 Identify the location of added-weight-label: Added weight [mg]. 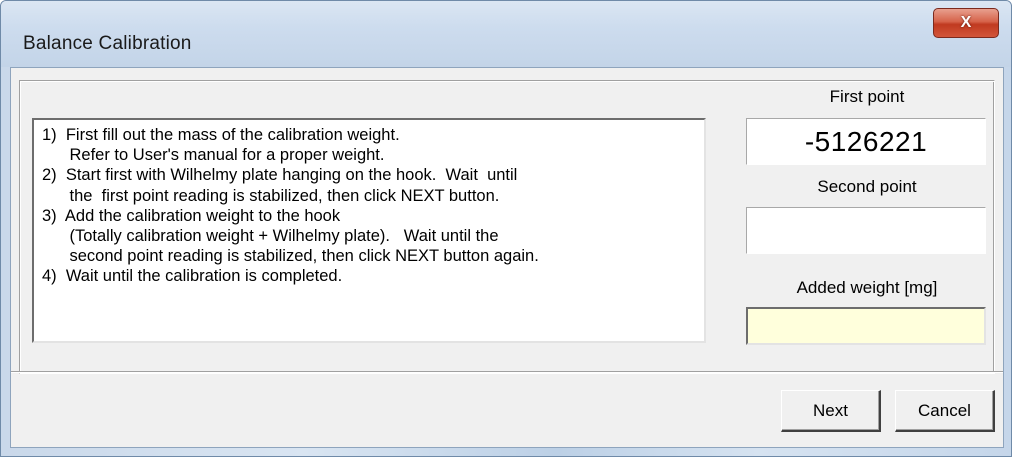
(867, 287).